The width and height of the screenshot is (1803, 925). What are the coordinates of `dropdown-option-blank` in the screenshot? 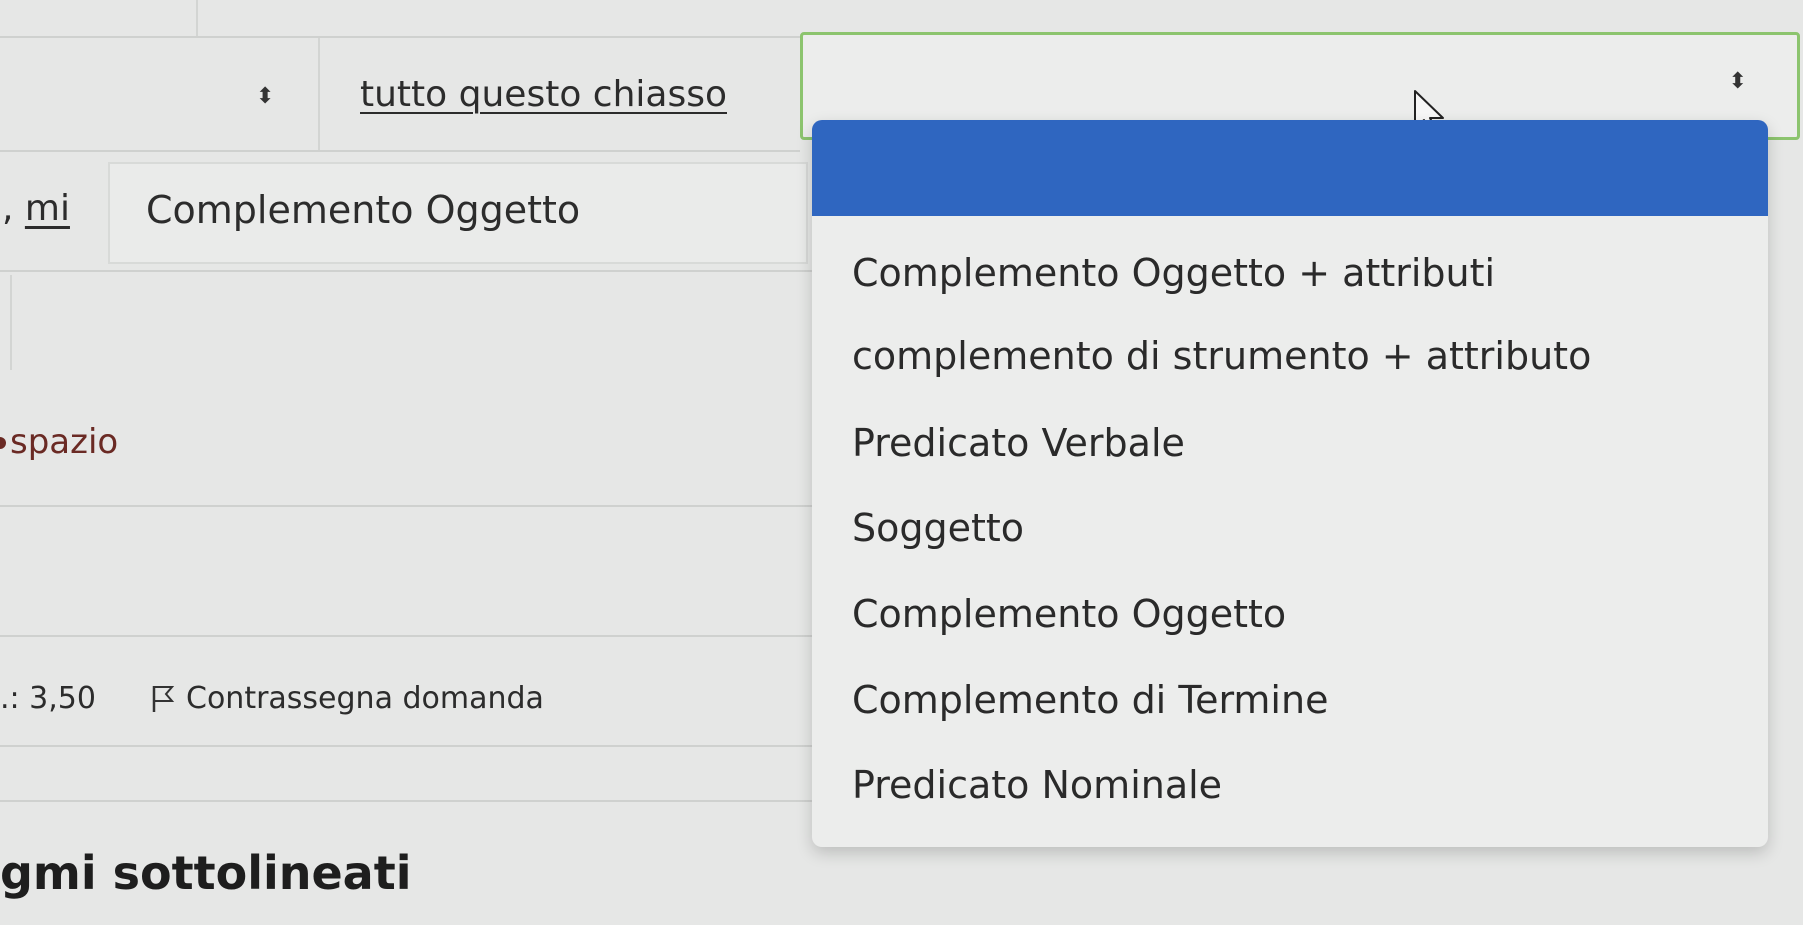 It's located at (1290, 168).